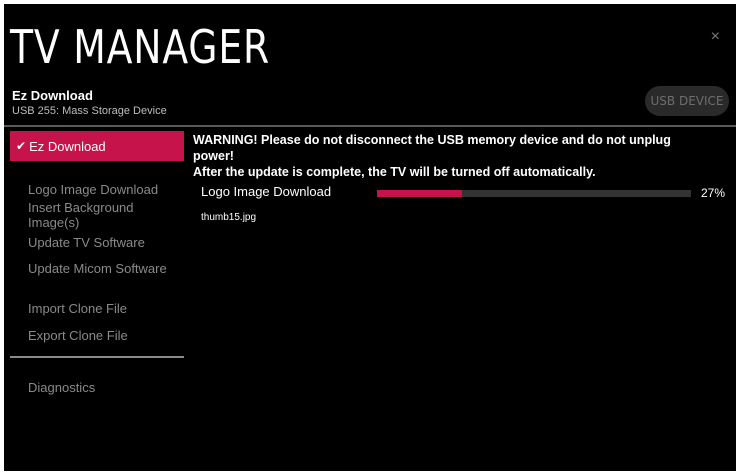  What do you see at coordinates (687, 101) in the screenshot?
I see `usb-device-button: USB DEVICE` at bounding box center [687, 101].